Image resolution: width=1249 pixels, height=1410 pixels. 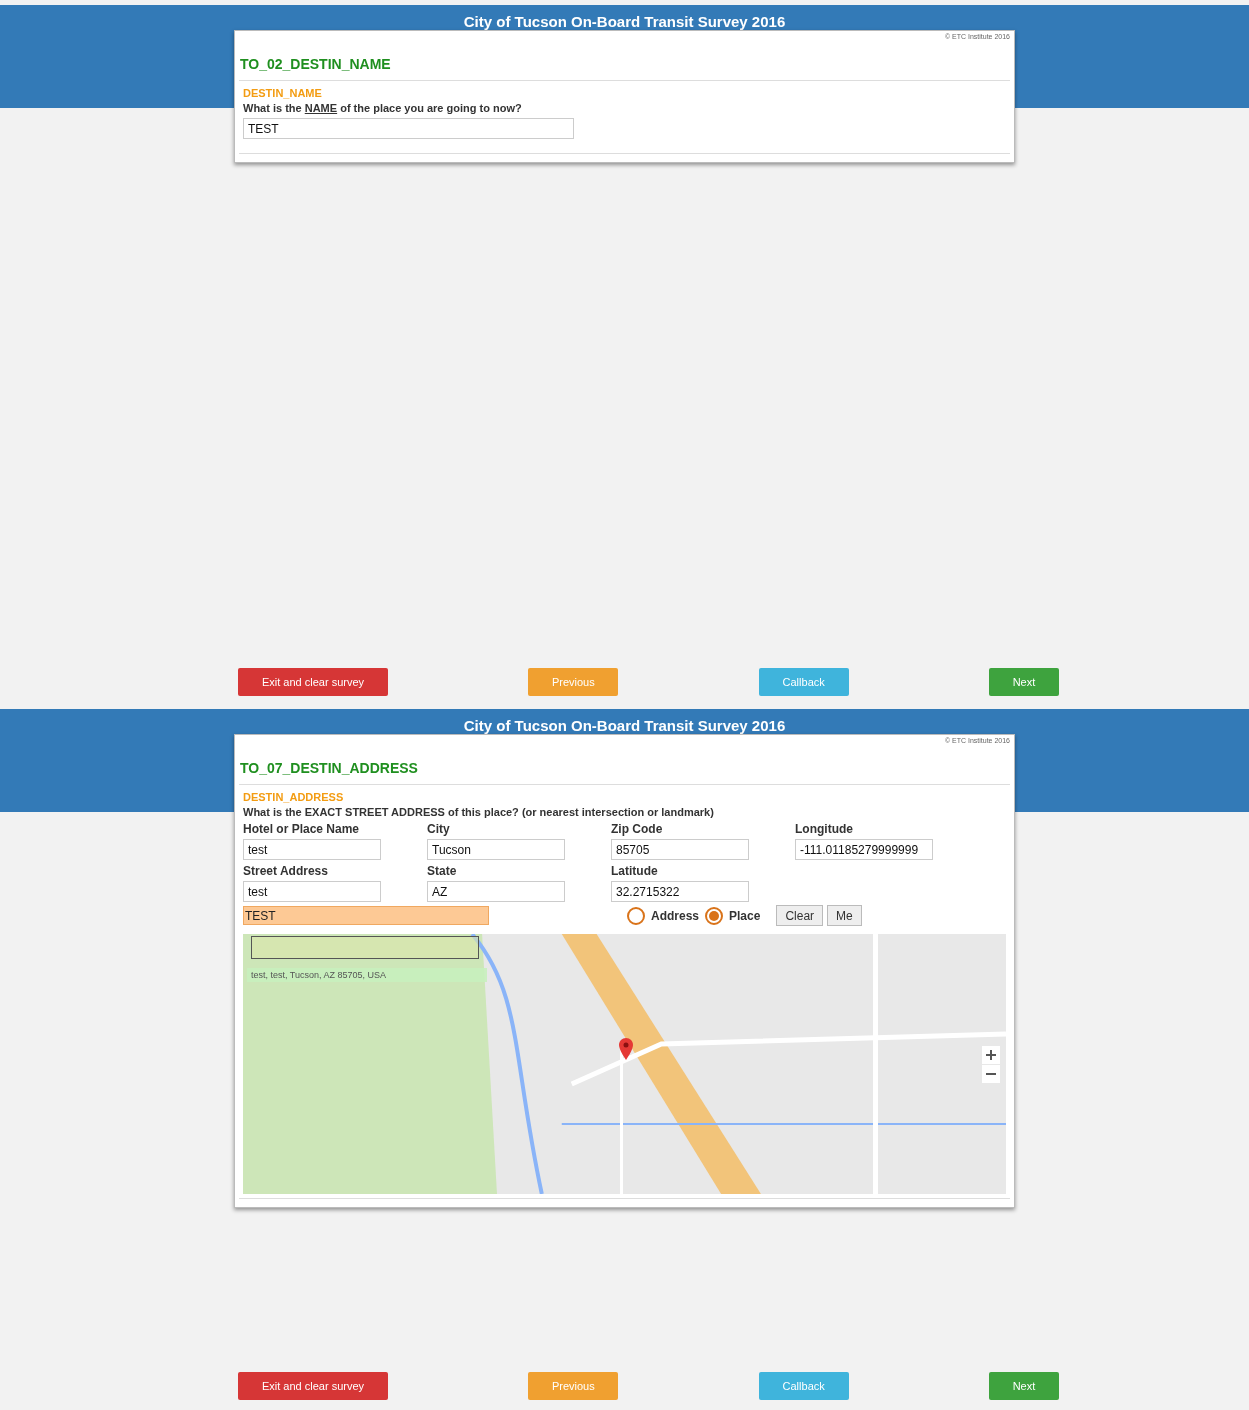 I want to click on text-field: Tucson, so click(x=496, y=849).